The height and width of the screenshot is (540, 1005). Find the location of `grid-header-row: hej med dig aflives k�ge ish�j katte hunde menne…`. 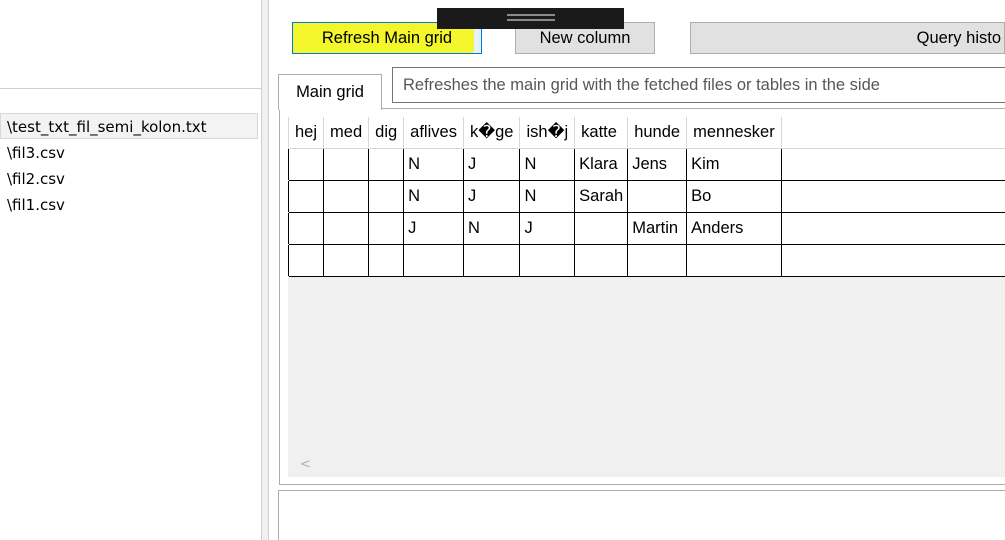

grid-header-row: hej med dig aflives k�ge ish�j katte hunde menne… is located at coordinates (646, 133).